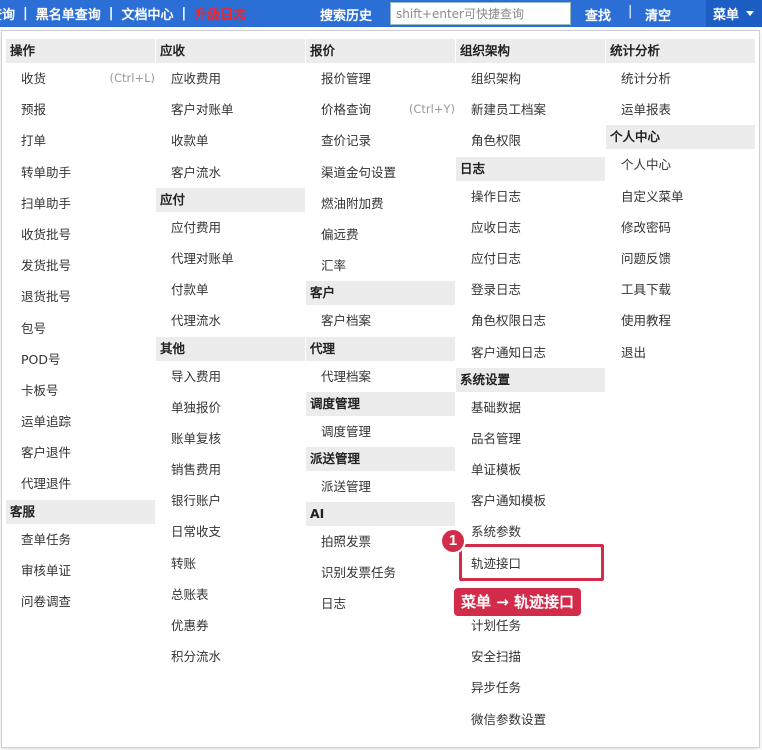 This screenshot has height=750, width=762. I want to click on menu-item-label: 个人中心, so click(646, 165).